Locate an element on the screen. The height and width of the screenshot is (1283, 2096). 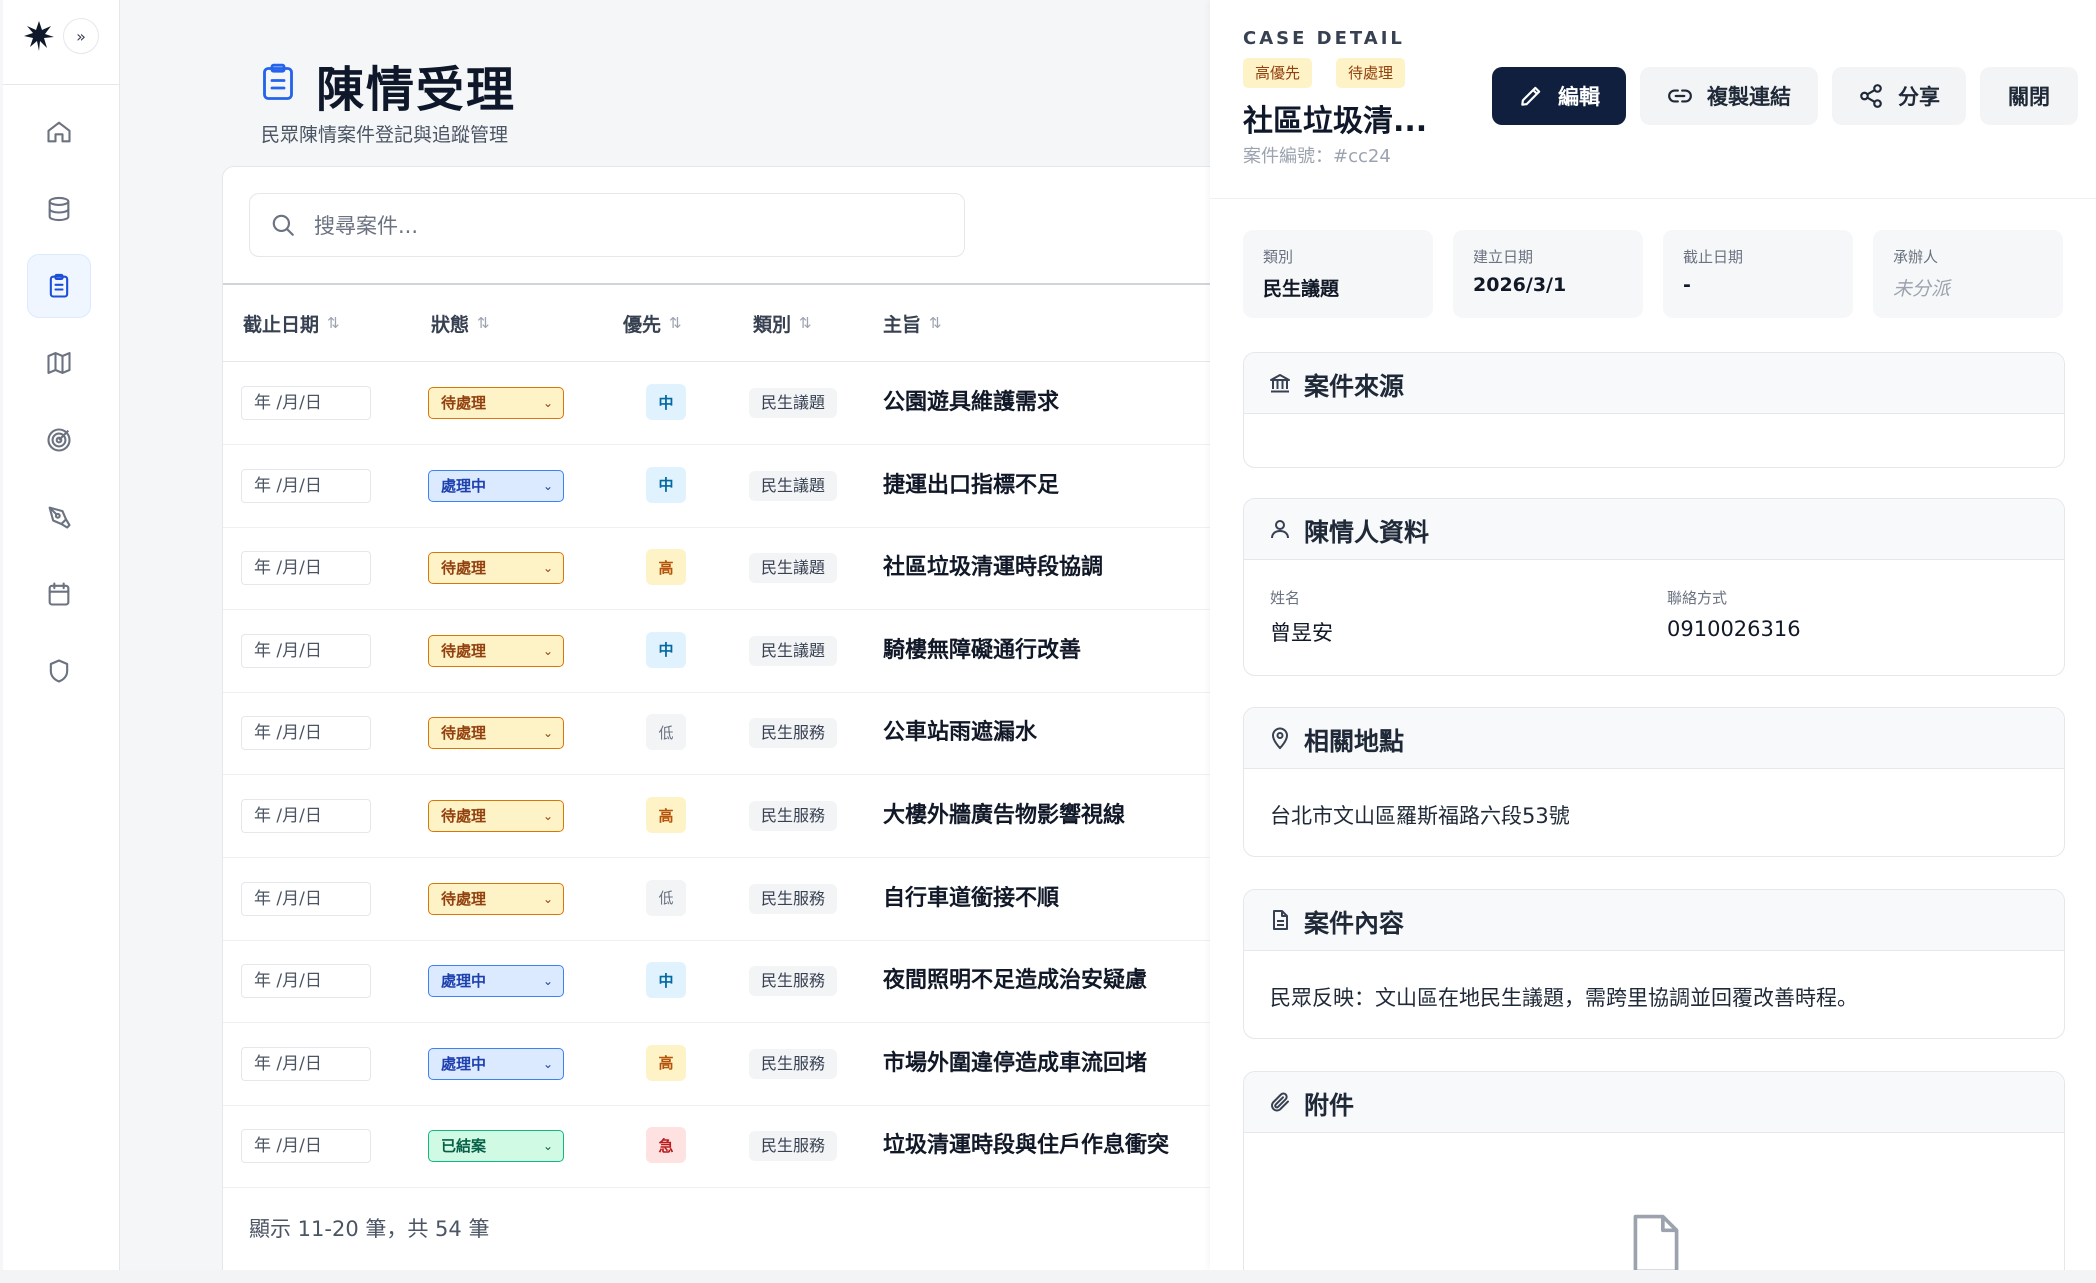
nav-map is located at coordinates (59, 363).